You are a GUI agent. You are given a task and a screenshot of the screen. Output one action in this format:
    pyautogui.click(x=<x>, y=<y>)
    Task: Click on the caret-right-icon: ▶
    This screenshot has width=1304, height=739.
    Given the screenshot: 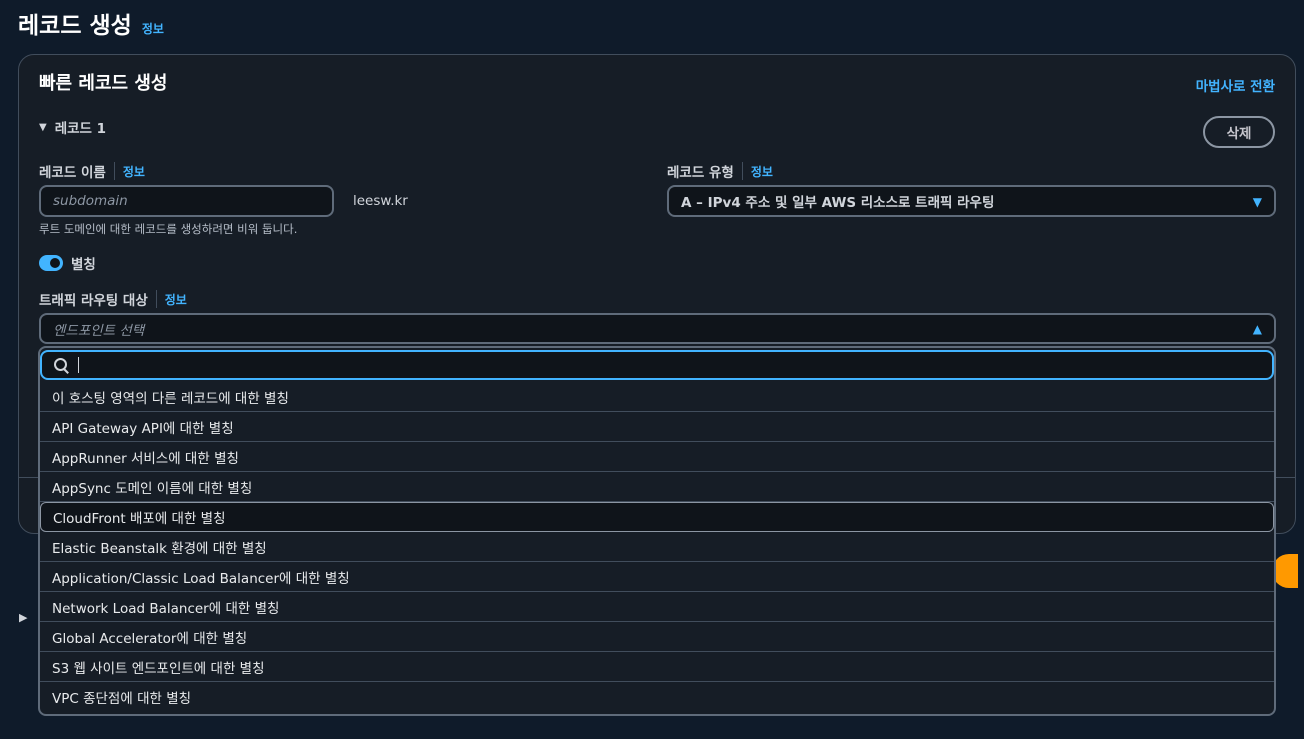 What is the action you would take?
    pyautogui.click(x=23, y=617)
    